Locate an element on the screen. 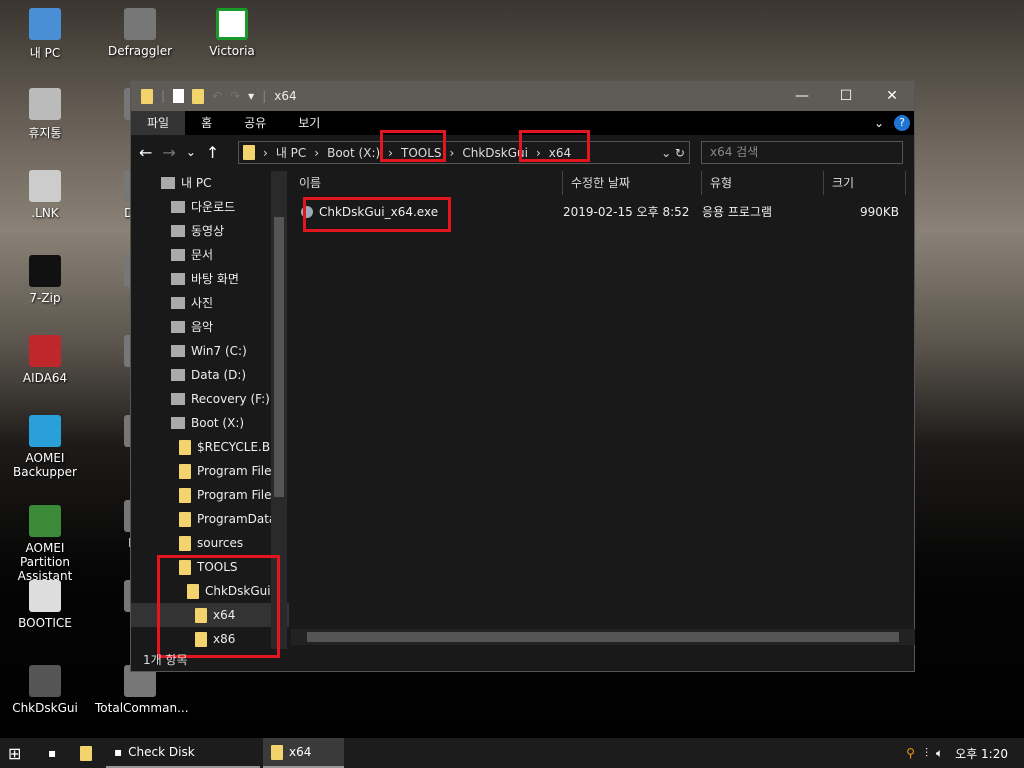  tab-view: 보기 is located at coordinates (309, 123).